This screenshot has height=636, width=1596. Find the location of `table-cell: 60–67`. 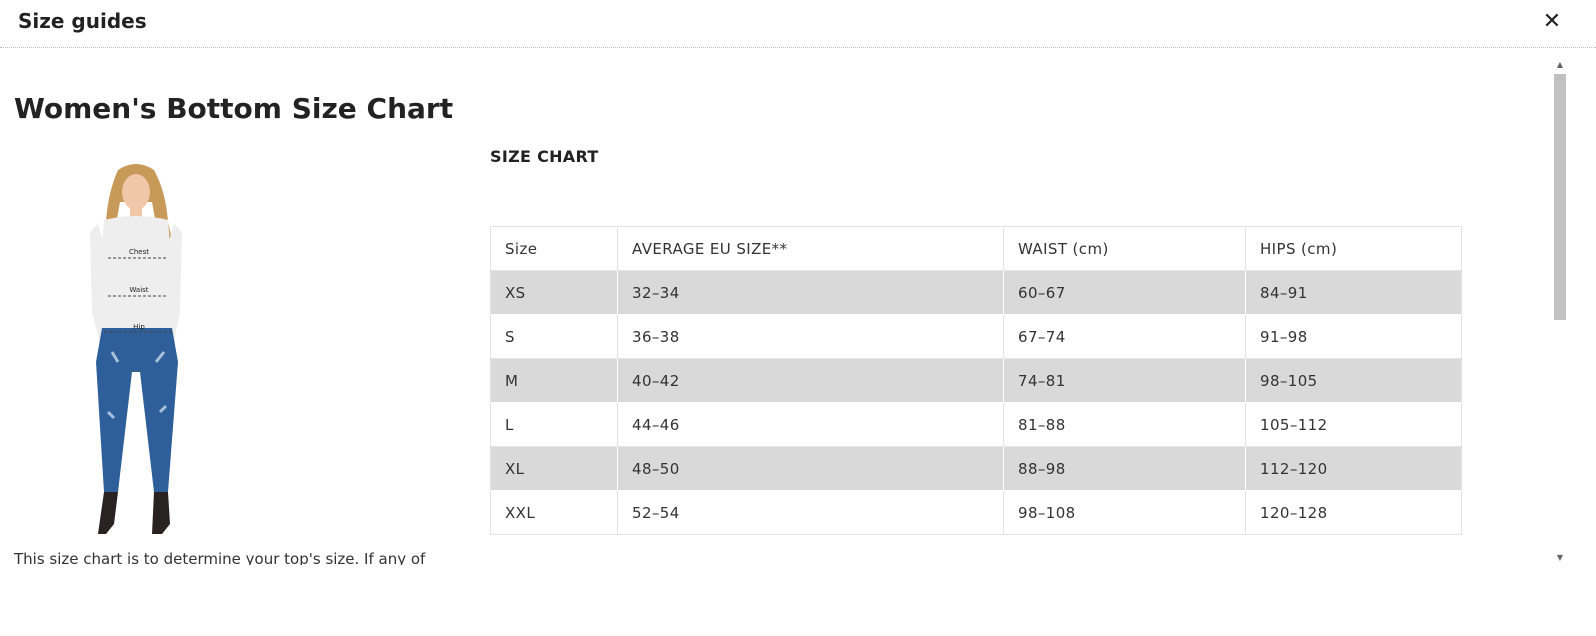

table-cell: 60–67 is located at coordinates (1124, 292).